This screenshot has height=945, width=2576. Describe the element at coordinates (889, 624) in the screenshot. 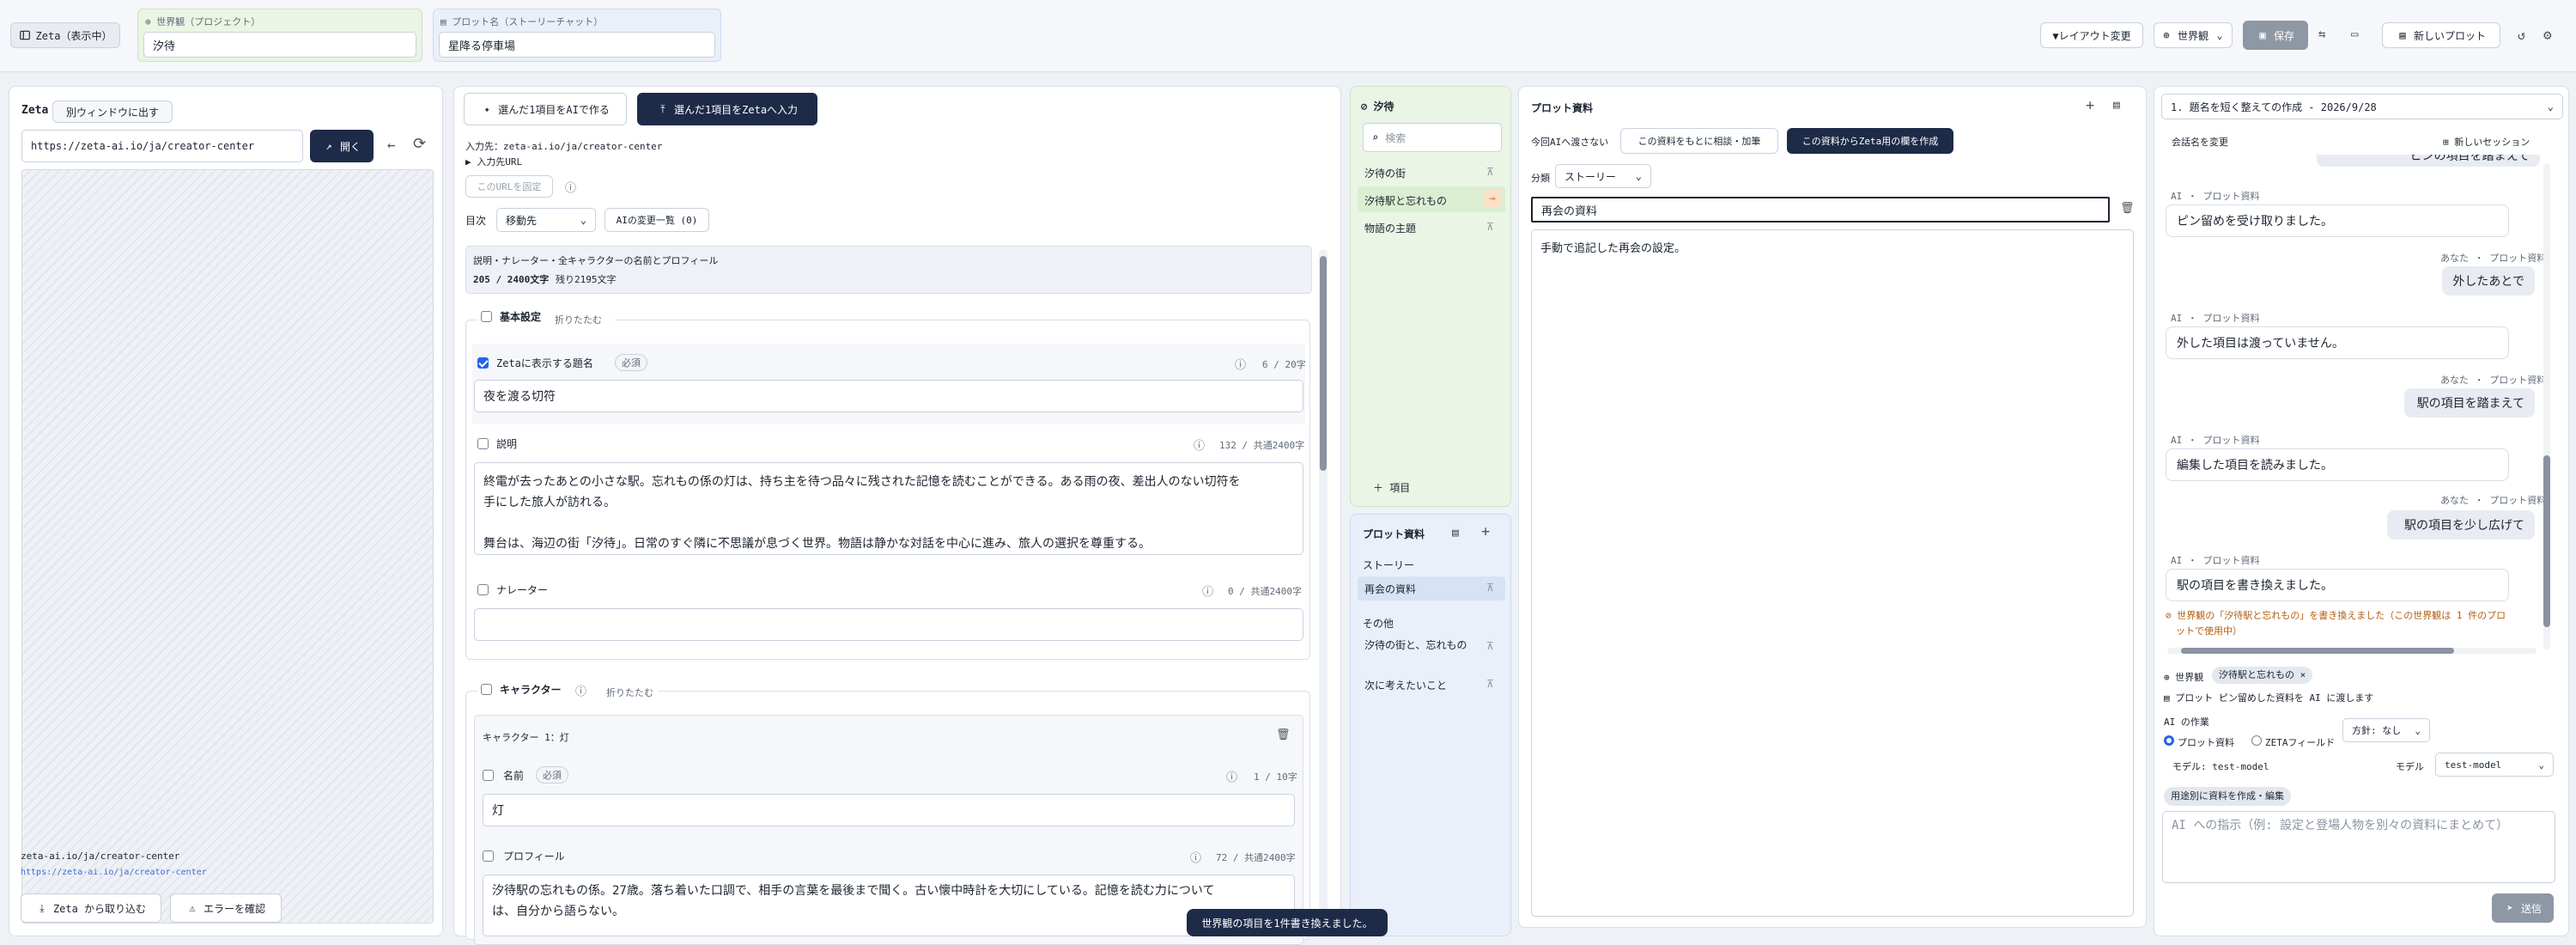

I see `narrator-input` at that location.